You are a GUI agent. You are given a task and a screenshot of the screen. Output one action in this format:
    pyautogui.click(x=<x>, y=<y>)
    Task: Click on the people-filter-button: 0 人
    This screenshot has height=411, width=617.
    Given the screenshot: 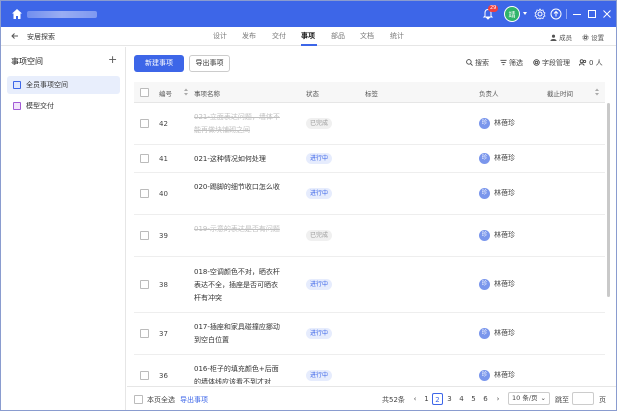 What is the action you would take?
    pyautogui.click(x=590, y=63)
    